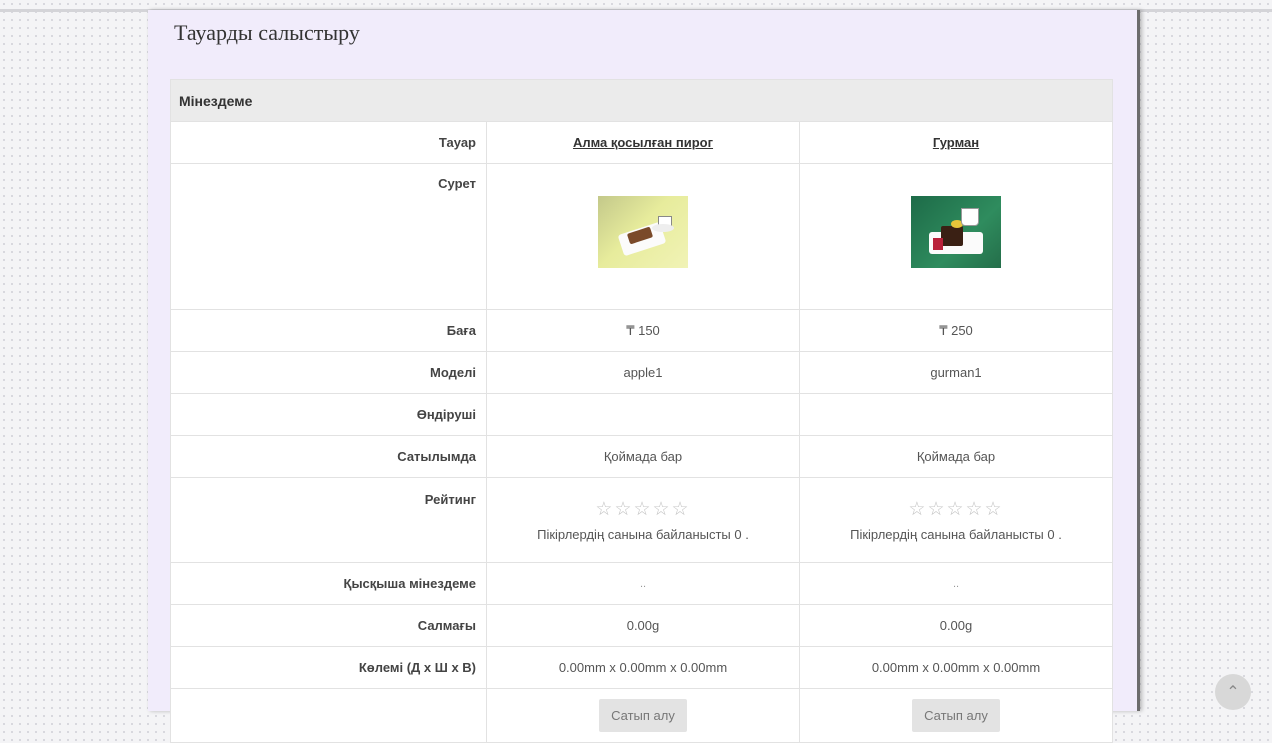 This screenshot has height=743, width=1272. I want to click on add-to-cart-button-1: Сатып алу, so click(643, 715).